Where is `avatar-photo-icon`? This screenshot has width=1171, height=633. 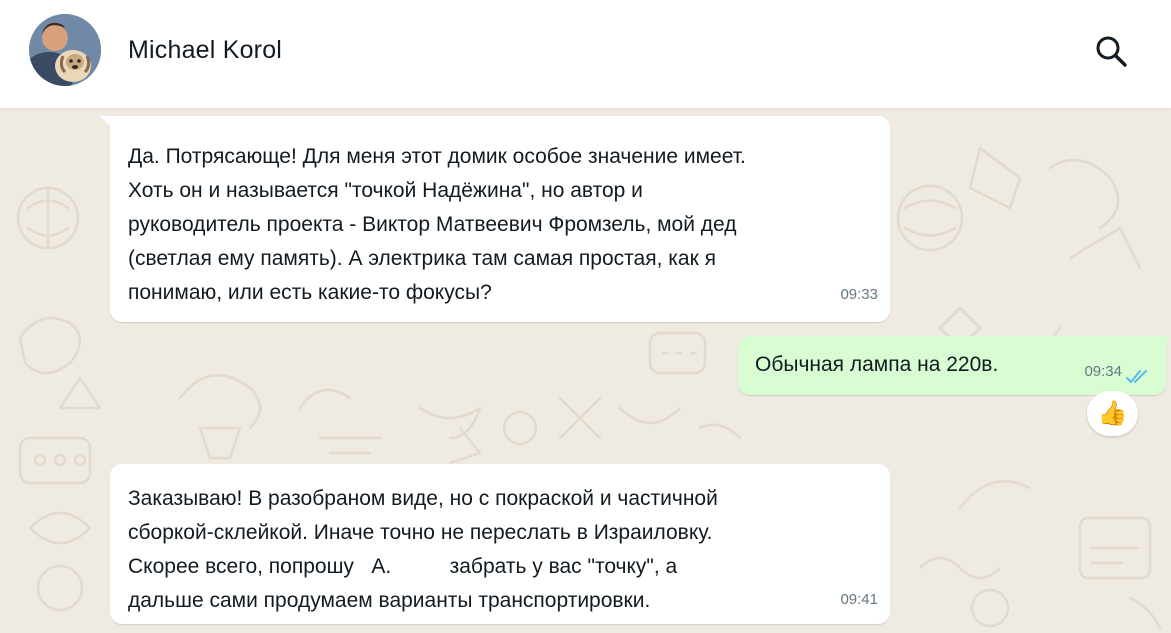
avatar-photo-icon is located at coordinates (65, 50).